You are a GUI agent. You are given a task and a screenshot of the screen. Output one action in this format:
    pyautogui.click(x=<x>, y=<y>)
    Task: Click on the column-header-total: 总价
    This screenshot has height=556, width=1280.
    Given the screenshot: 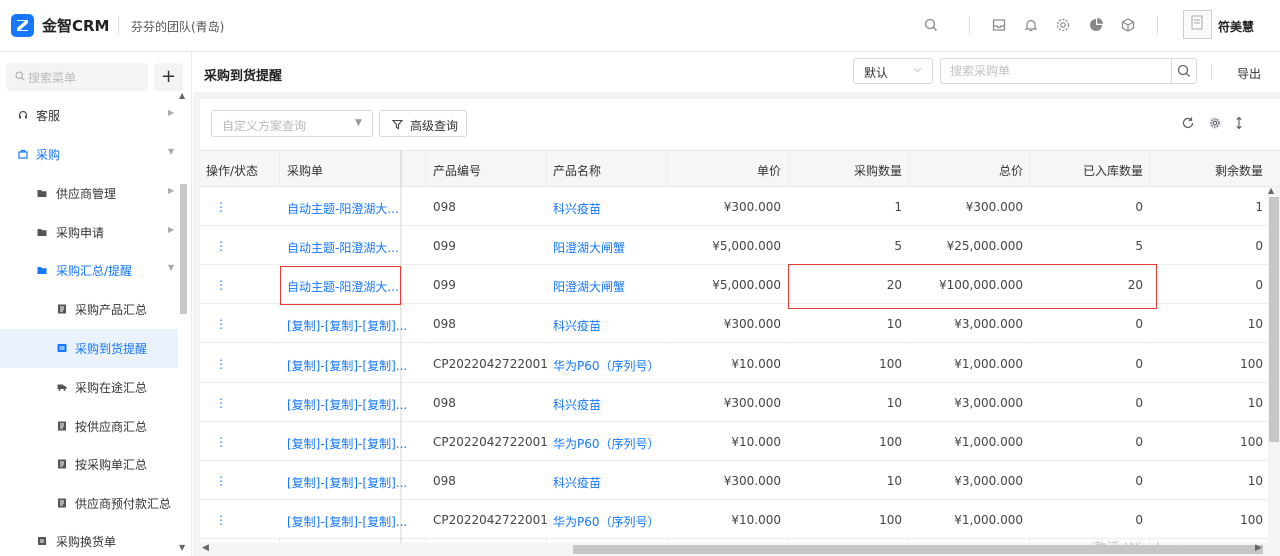 What is the action you would take?
    pyautogui.click(x=1011, y=170)
    